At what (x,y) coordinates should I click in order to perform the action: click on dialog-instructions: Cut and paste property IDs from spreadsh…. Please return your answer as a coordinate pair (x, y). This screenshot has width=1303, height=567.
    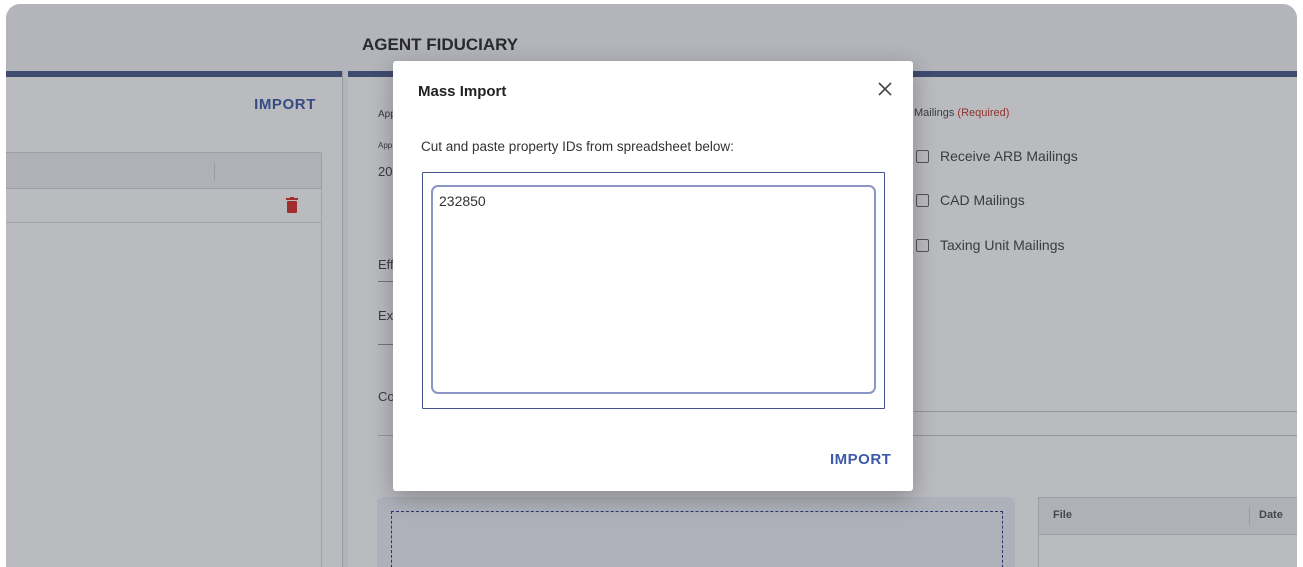
    Looking at the image, I should click on (577, 146).